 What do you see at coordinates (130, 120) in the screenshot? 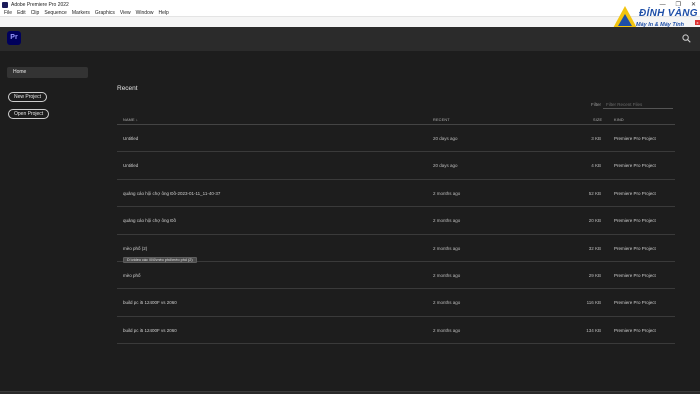
I see `column-name: NAME ↓` at bounding box center [130, 120].